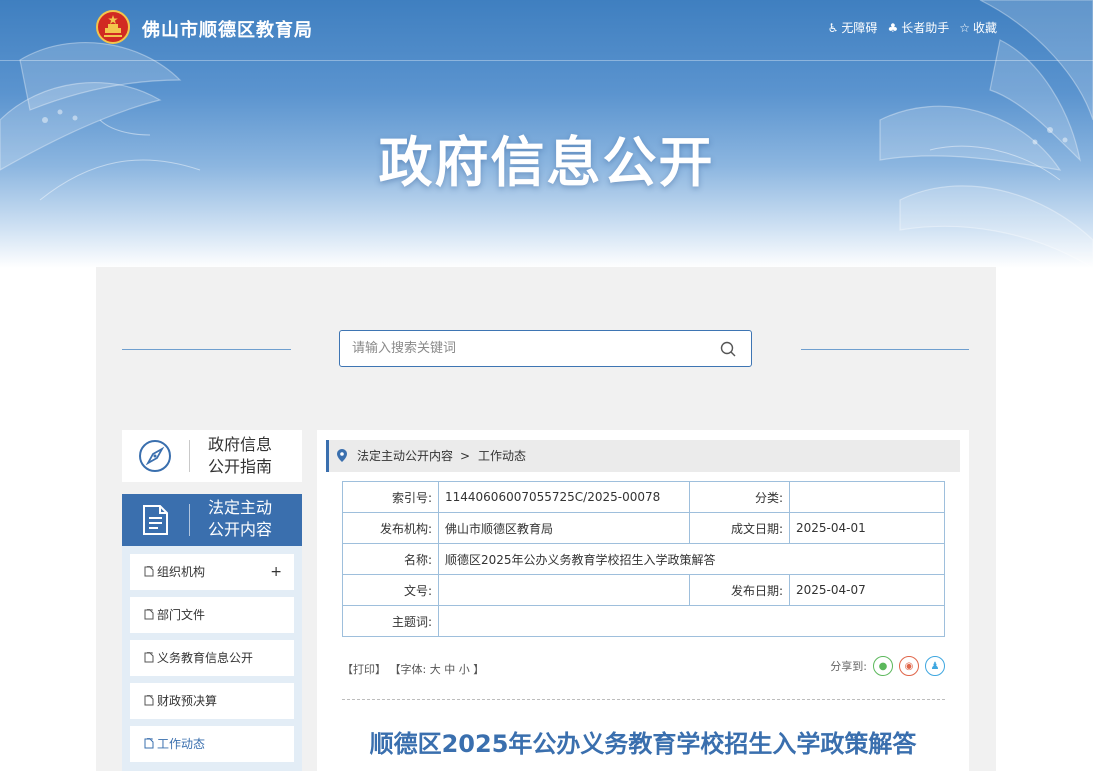 The image size is (1093, 771). Describe the element at coordinates (187, 701) in the screenshot. I see `sidebar-item-label: 财政预决算` at that location.